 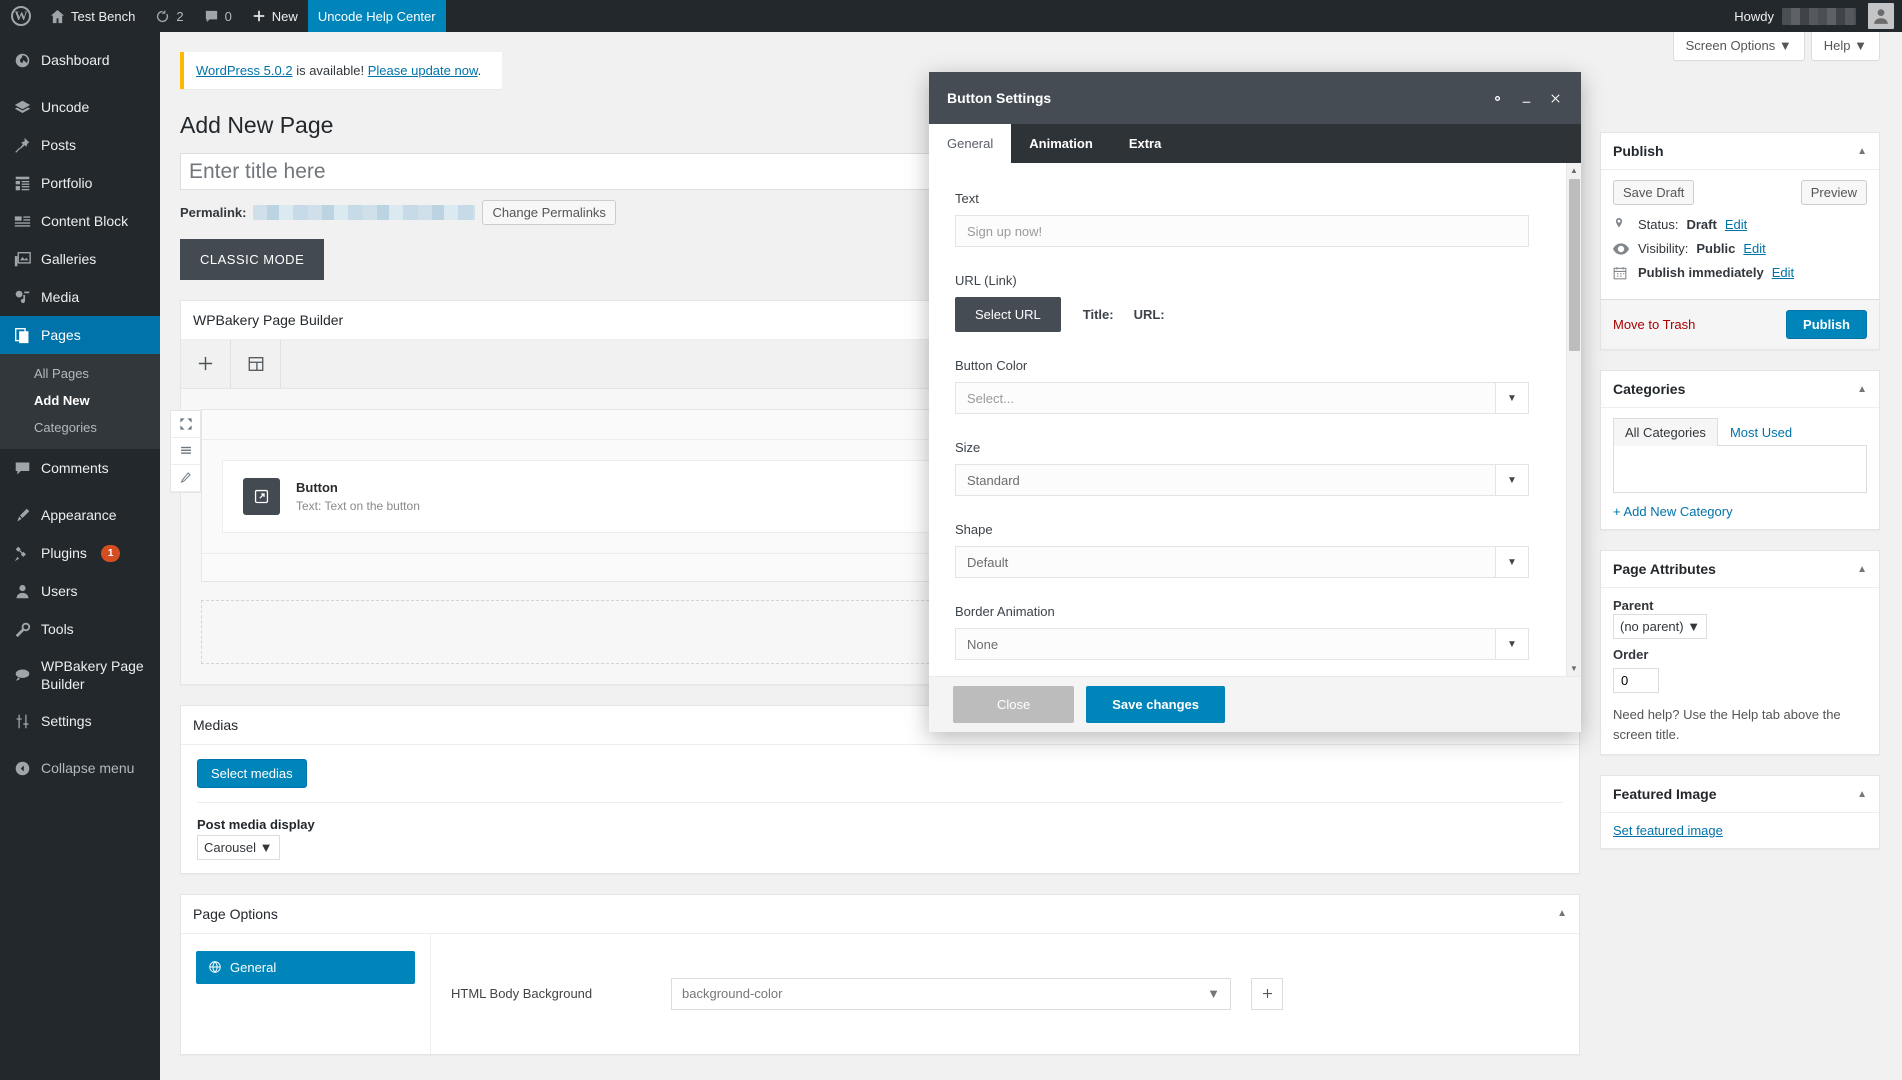 I want to click on sidebar-item-comments: Comments, so click(x=80, y=468).